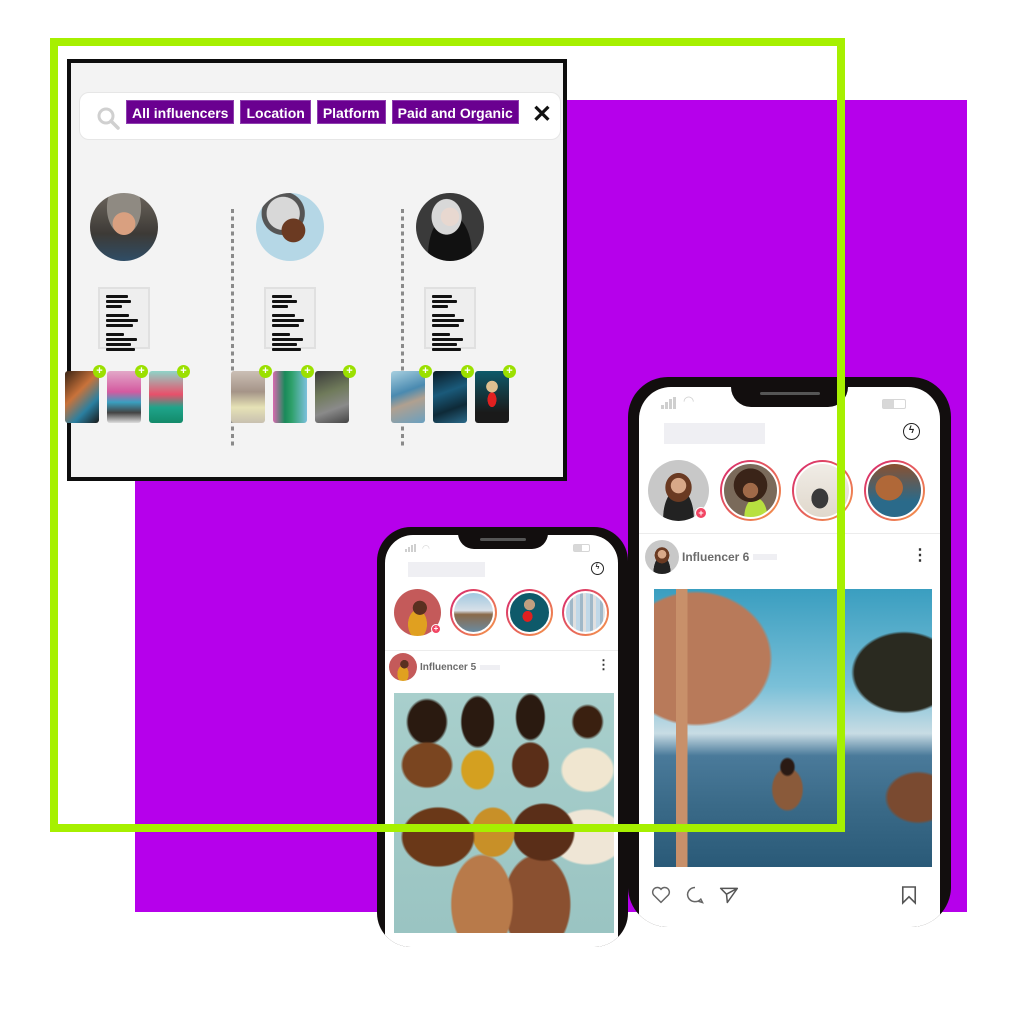 The width and height of the screenshot is (1024, 1024). What do you see at coordinates (108, 118) in the screenshot?
I see `search-icon` at bounding box center [108, 118].